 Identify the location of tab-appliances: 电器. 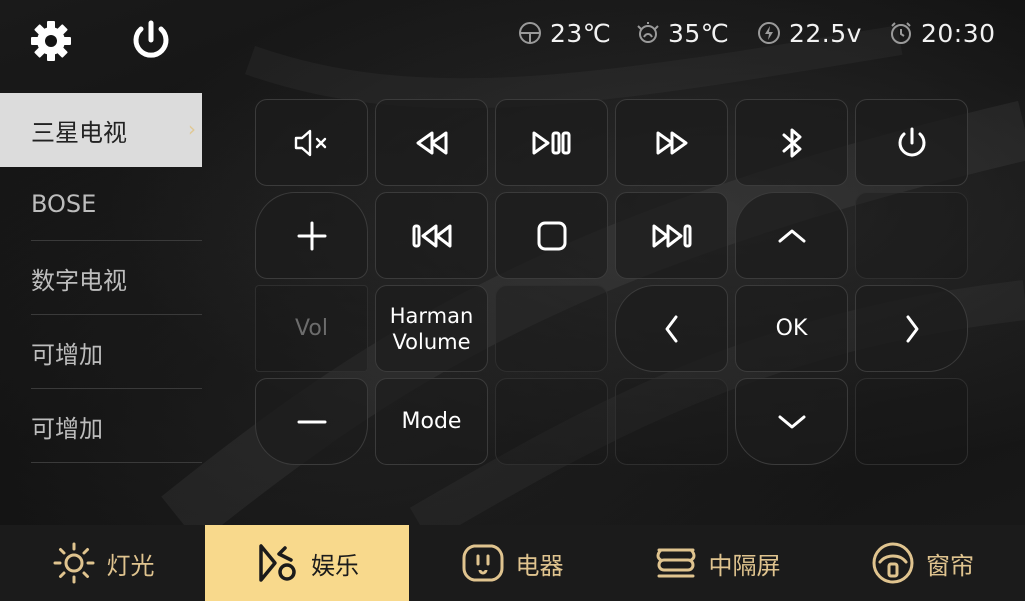
(511, 563).